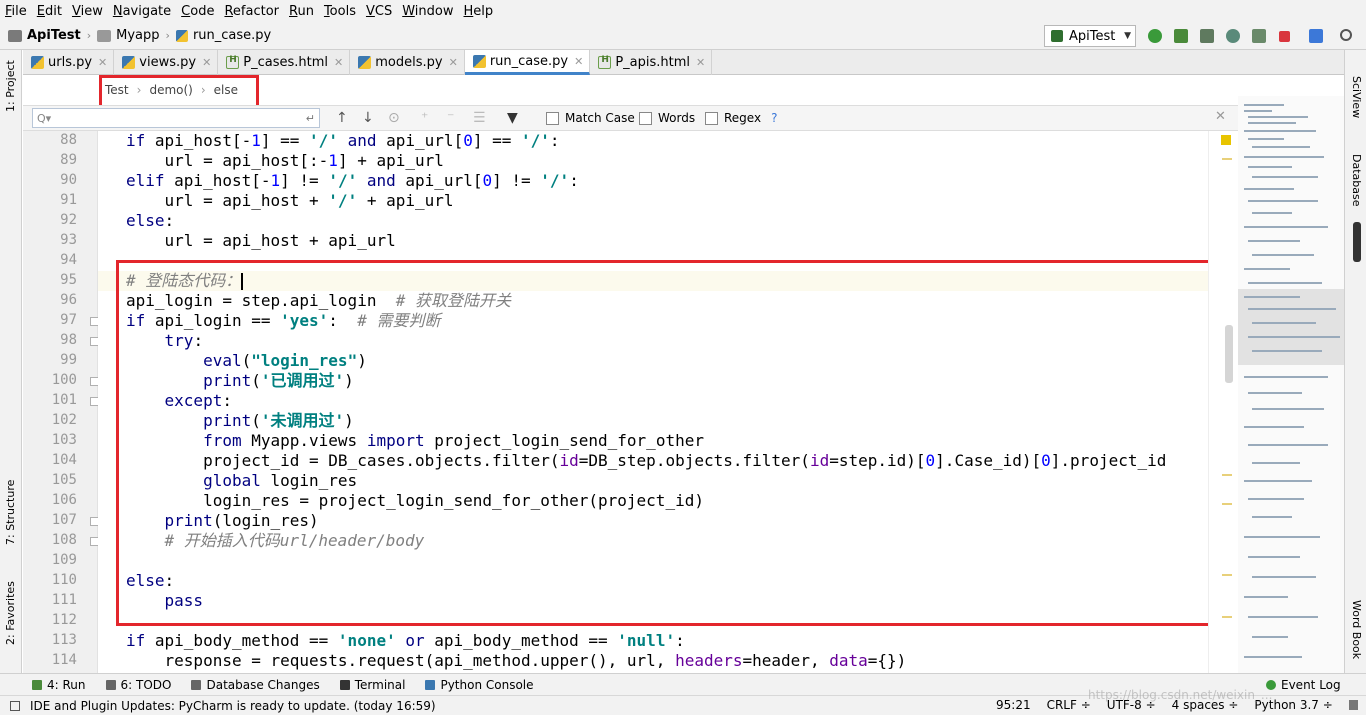 The height and width of the screenshot is (715, 1366). What do you see at coordinates (1155, 36) in the screenshot?
I see `rerun-icon` at bounding box center [1155, 36].